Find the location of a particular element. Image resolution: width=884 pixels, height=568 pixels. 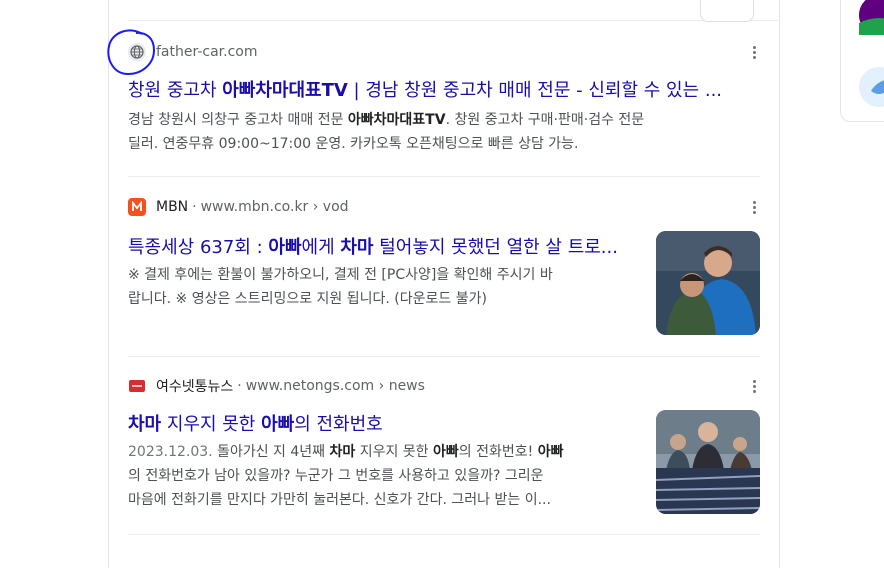

result-url: www.netongs.com › news is located at coordinates (335, 386).